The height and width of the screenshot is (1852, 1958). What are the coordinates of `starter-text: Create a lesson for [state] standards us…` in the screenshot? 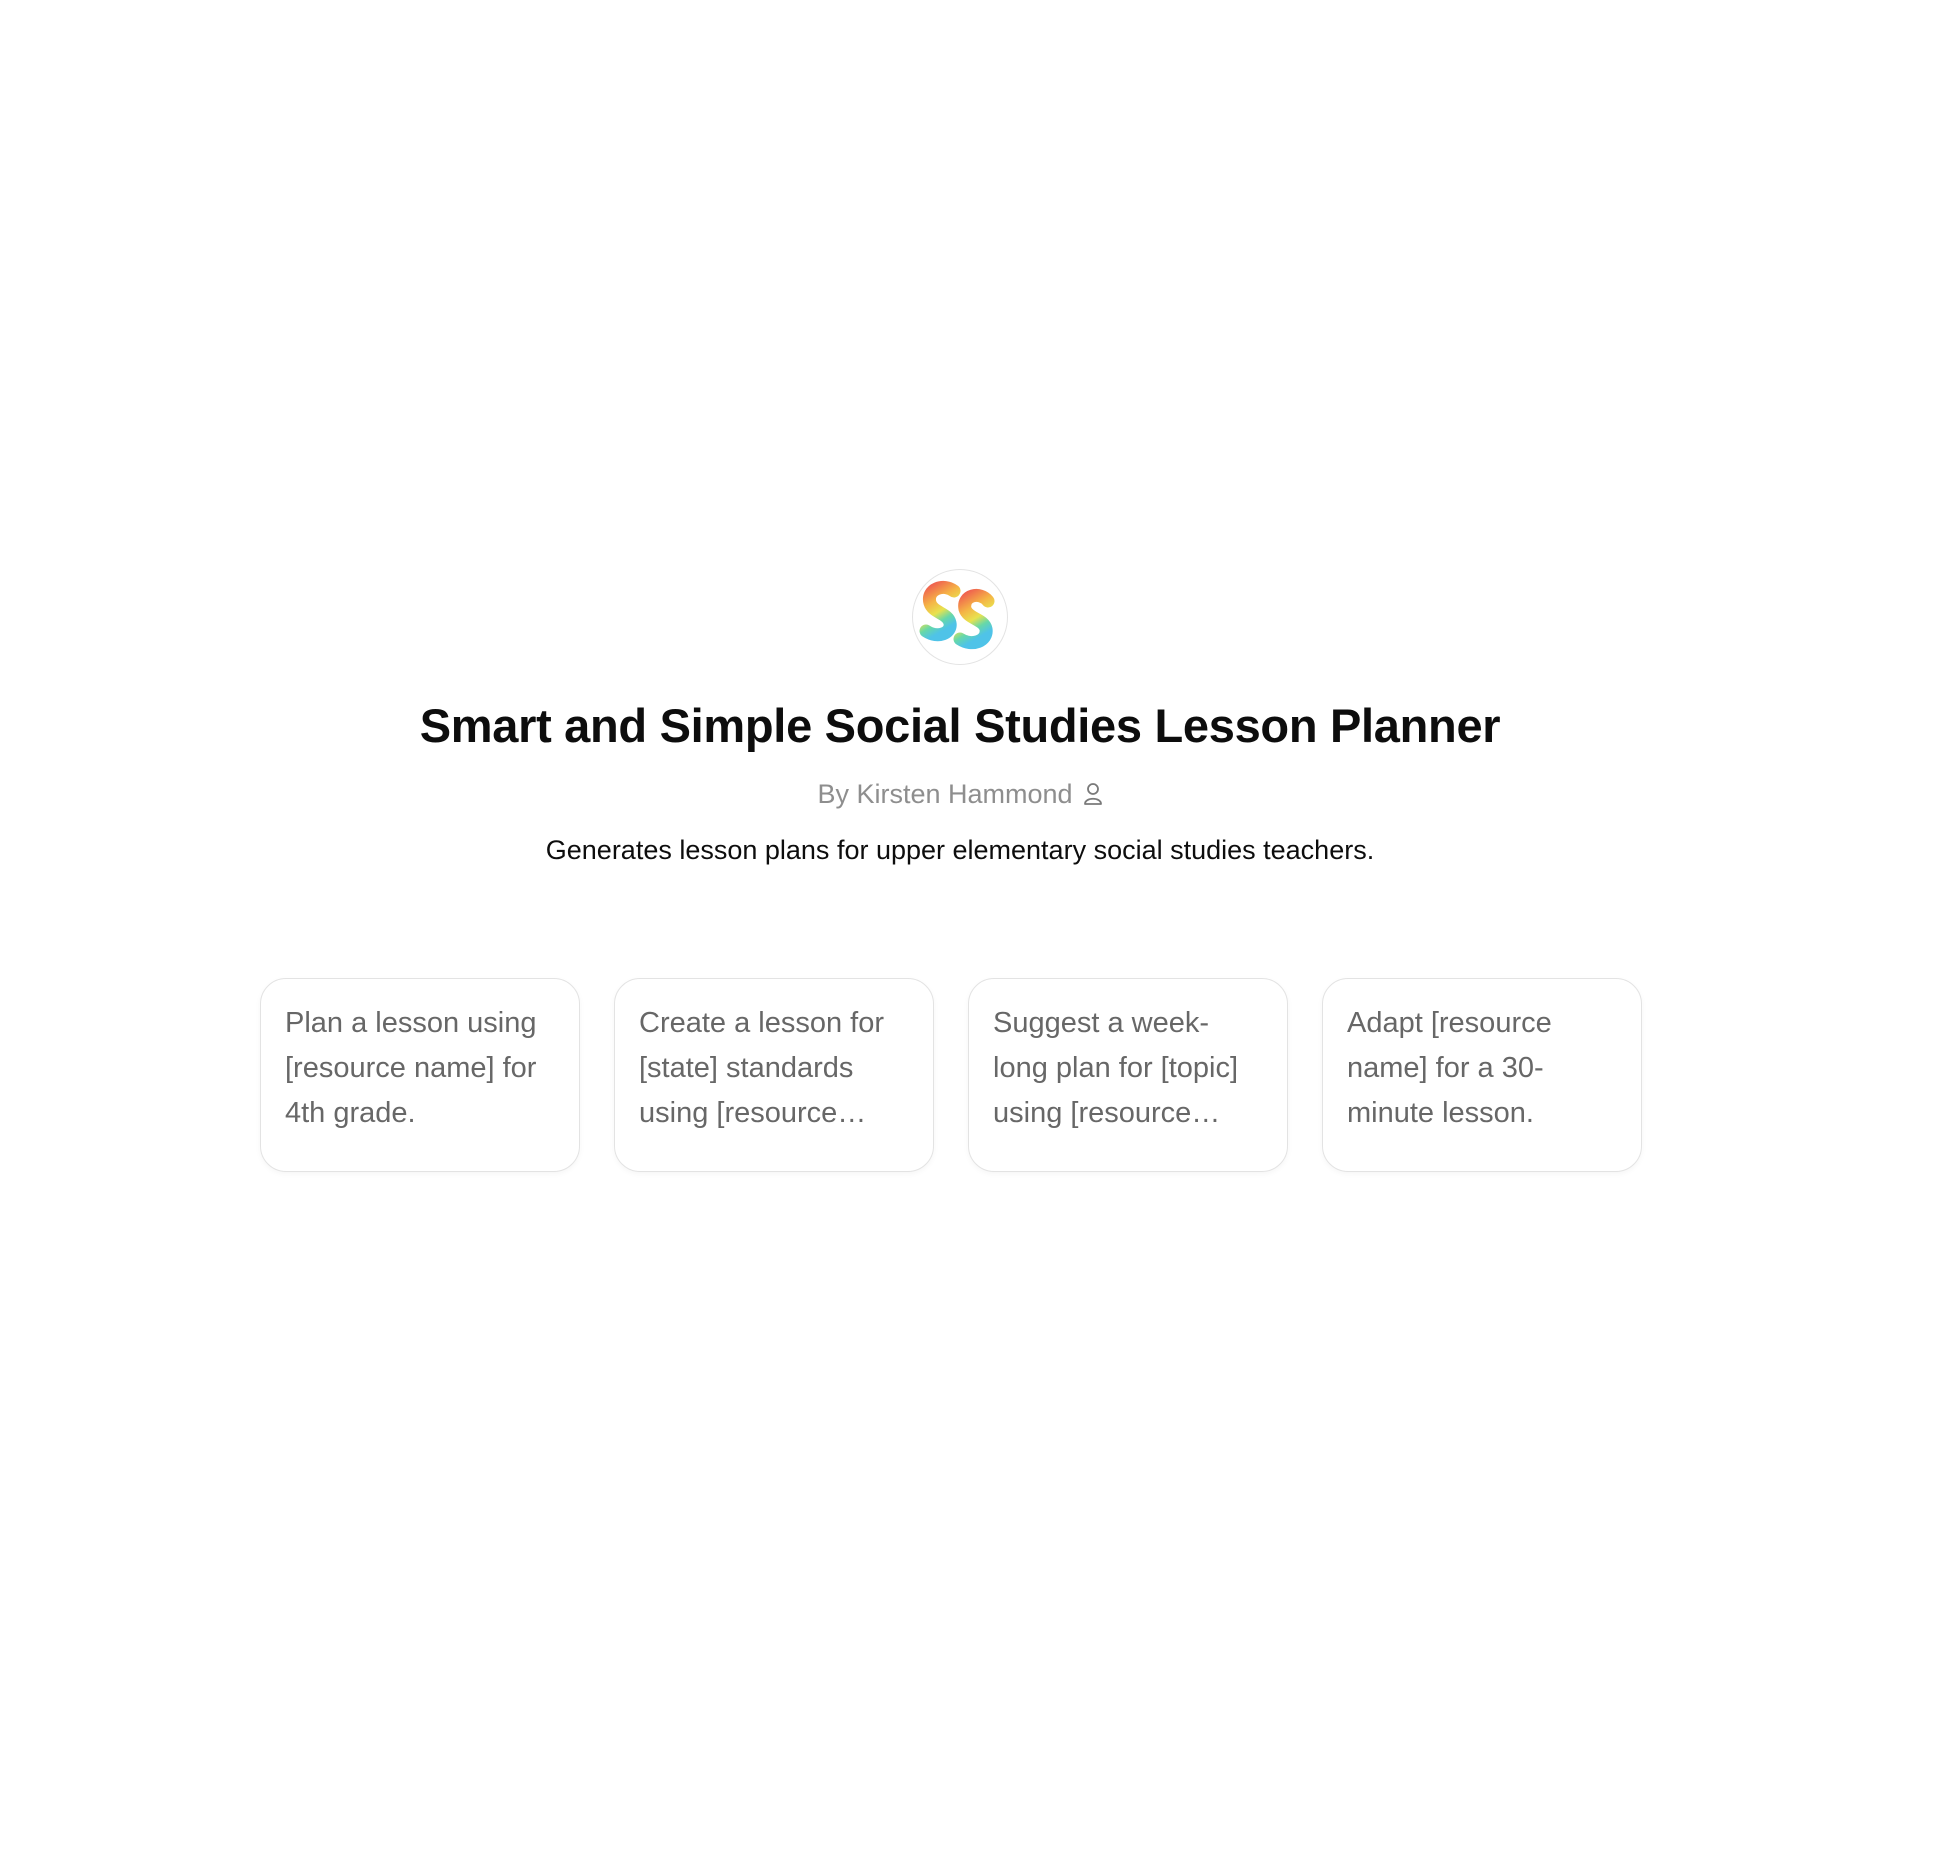 It's located at (762, 1068).